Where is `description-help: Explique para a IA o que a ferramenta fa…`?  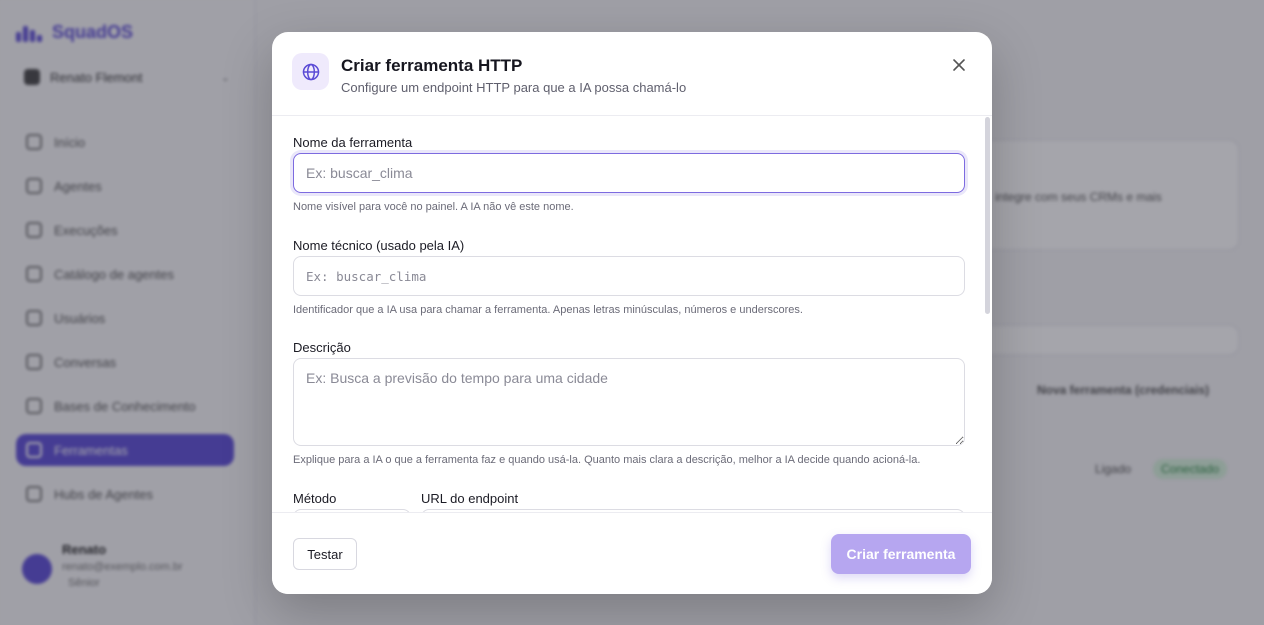
description-help: Explique para a IA o que a ferramenta fa… is located at coordinates (607, 460).